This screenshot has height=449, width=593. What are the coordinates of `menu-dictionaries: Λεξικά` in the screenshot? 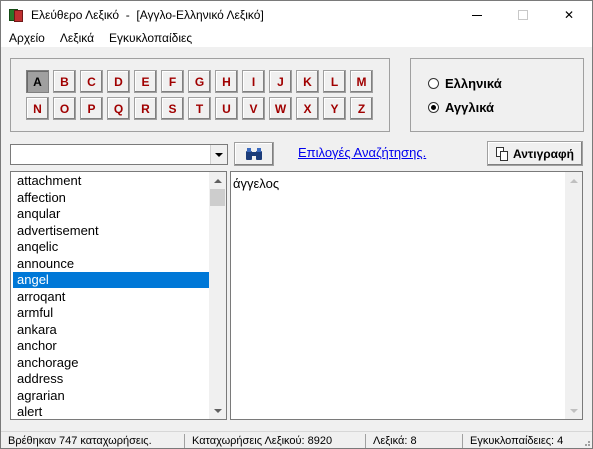 It's located at (76, 38).